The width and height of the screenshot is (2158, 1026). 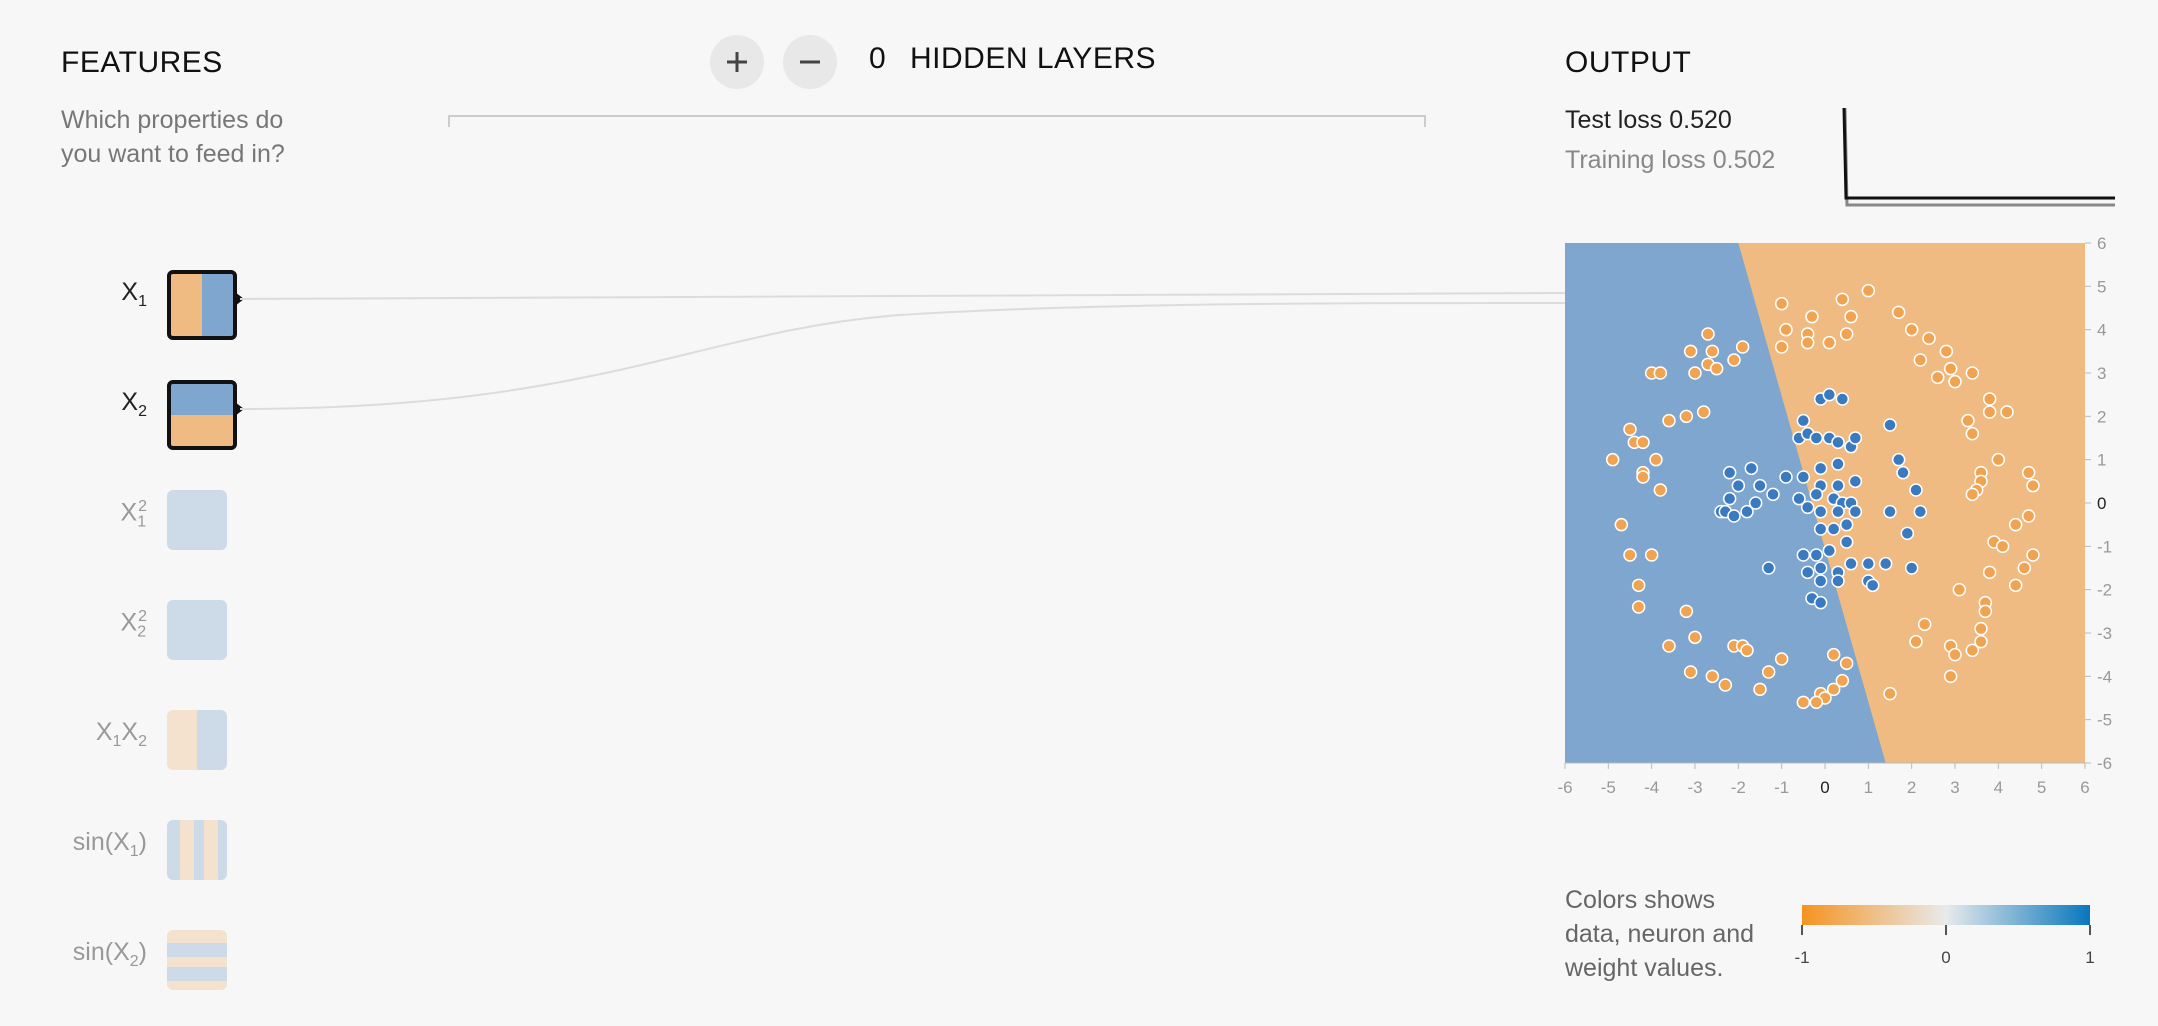 I want to click on legend-line3: weight values., so click(x=1644, y=968).